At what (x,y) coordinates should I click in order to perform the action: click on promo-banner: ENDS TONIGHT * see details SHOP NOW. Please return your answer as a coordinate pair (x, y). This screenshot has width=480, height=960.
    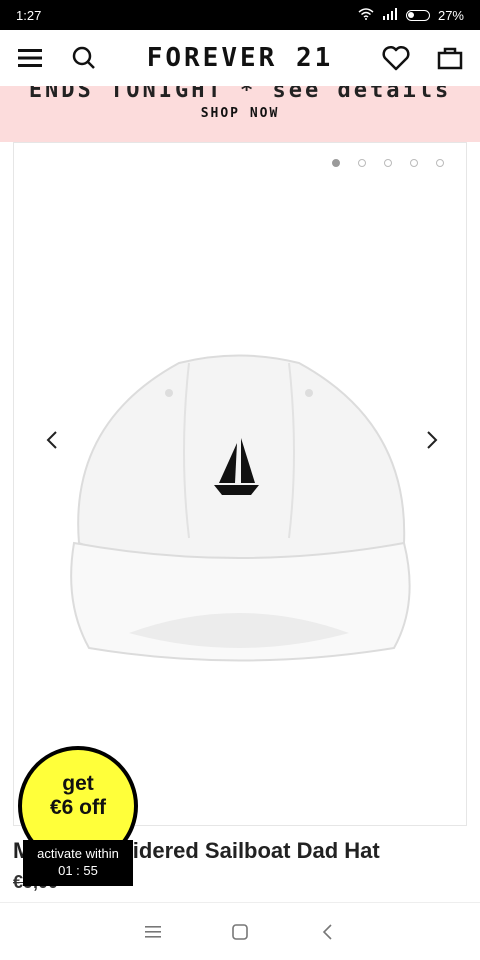
    Looking at the image, I should click on (240, 114).